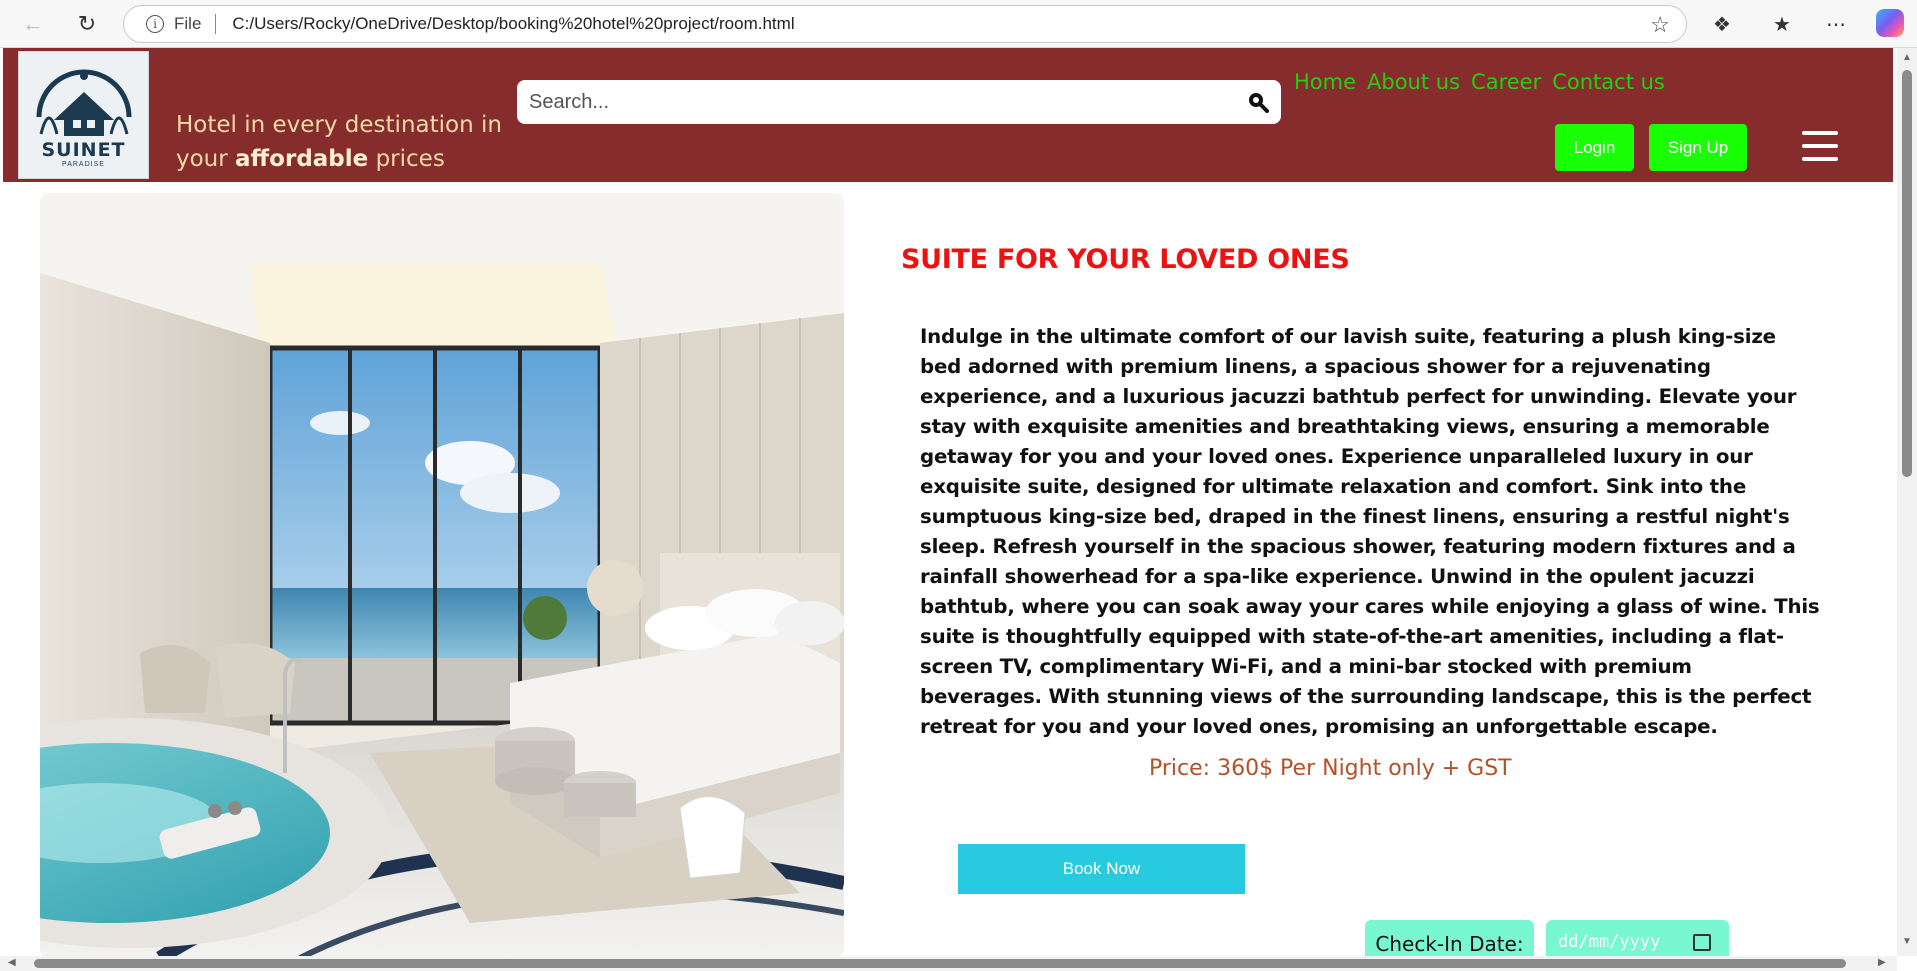 This screenshot has height=971, width=1917. What do you see at coordinates (1660, 25) in the screenshot?
I see `favorite-star-icon: ☆` at bounding box center [1660, 25].